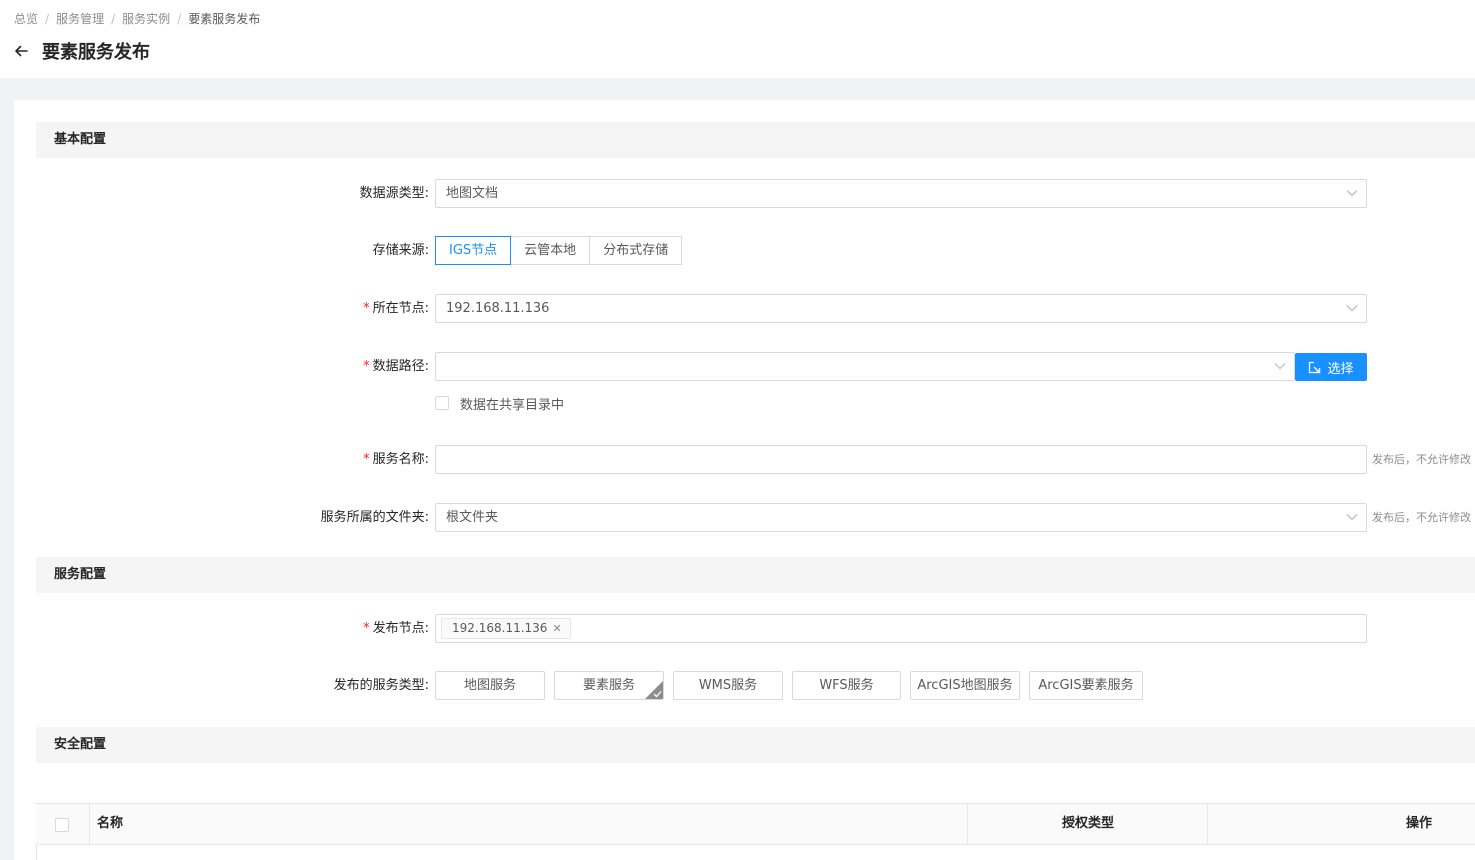  Describe the element at coordinates (901, 517) in the screenshot. I see `folder-select: 根文件夹` at that location.